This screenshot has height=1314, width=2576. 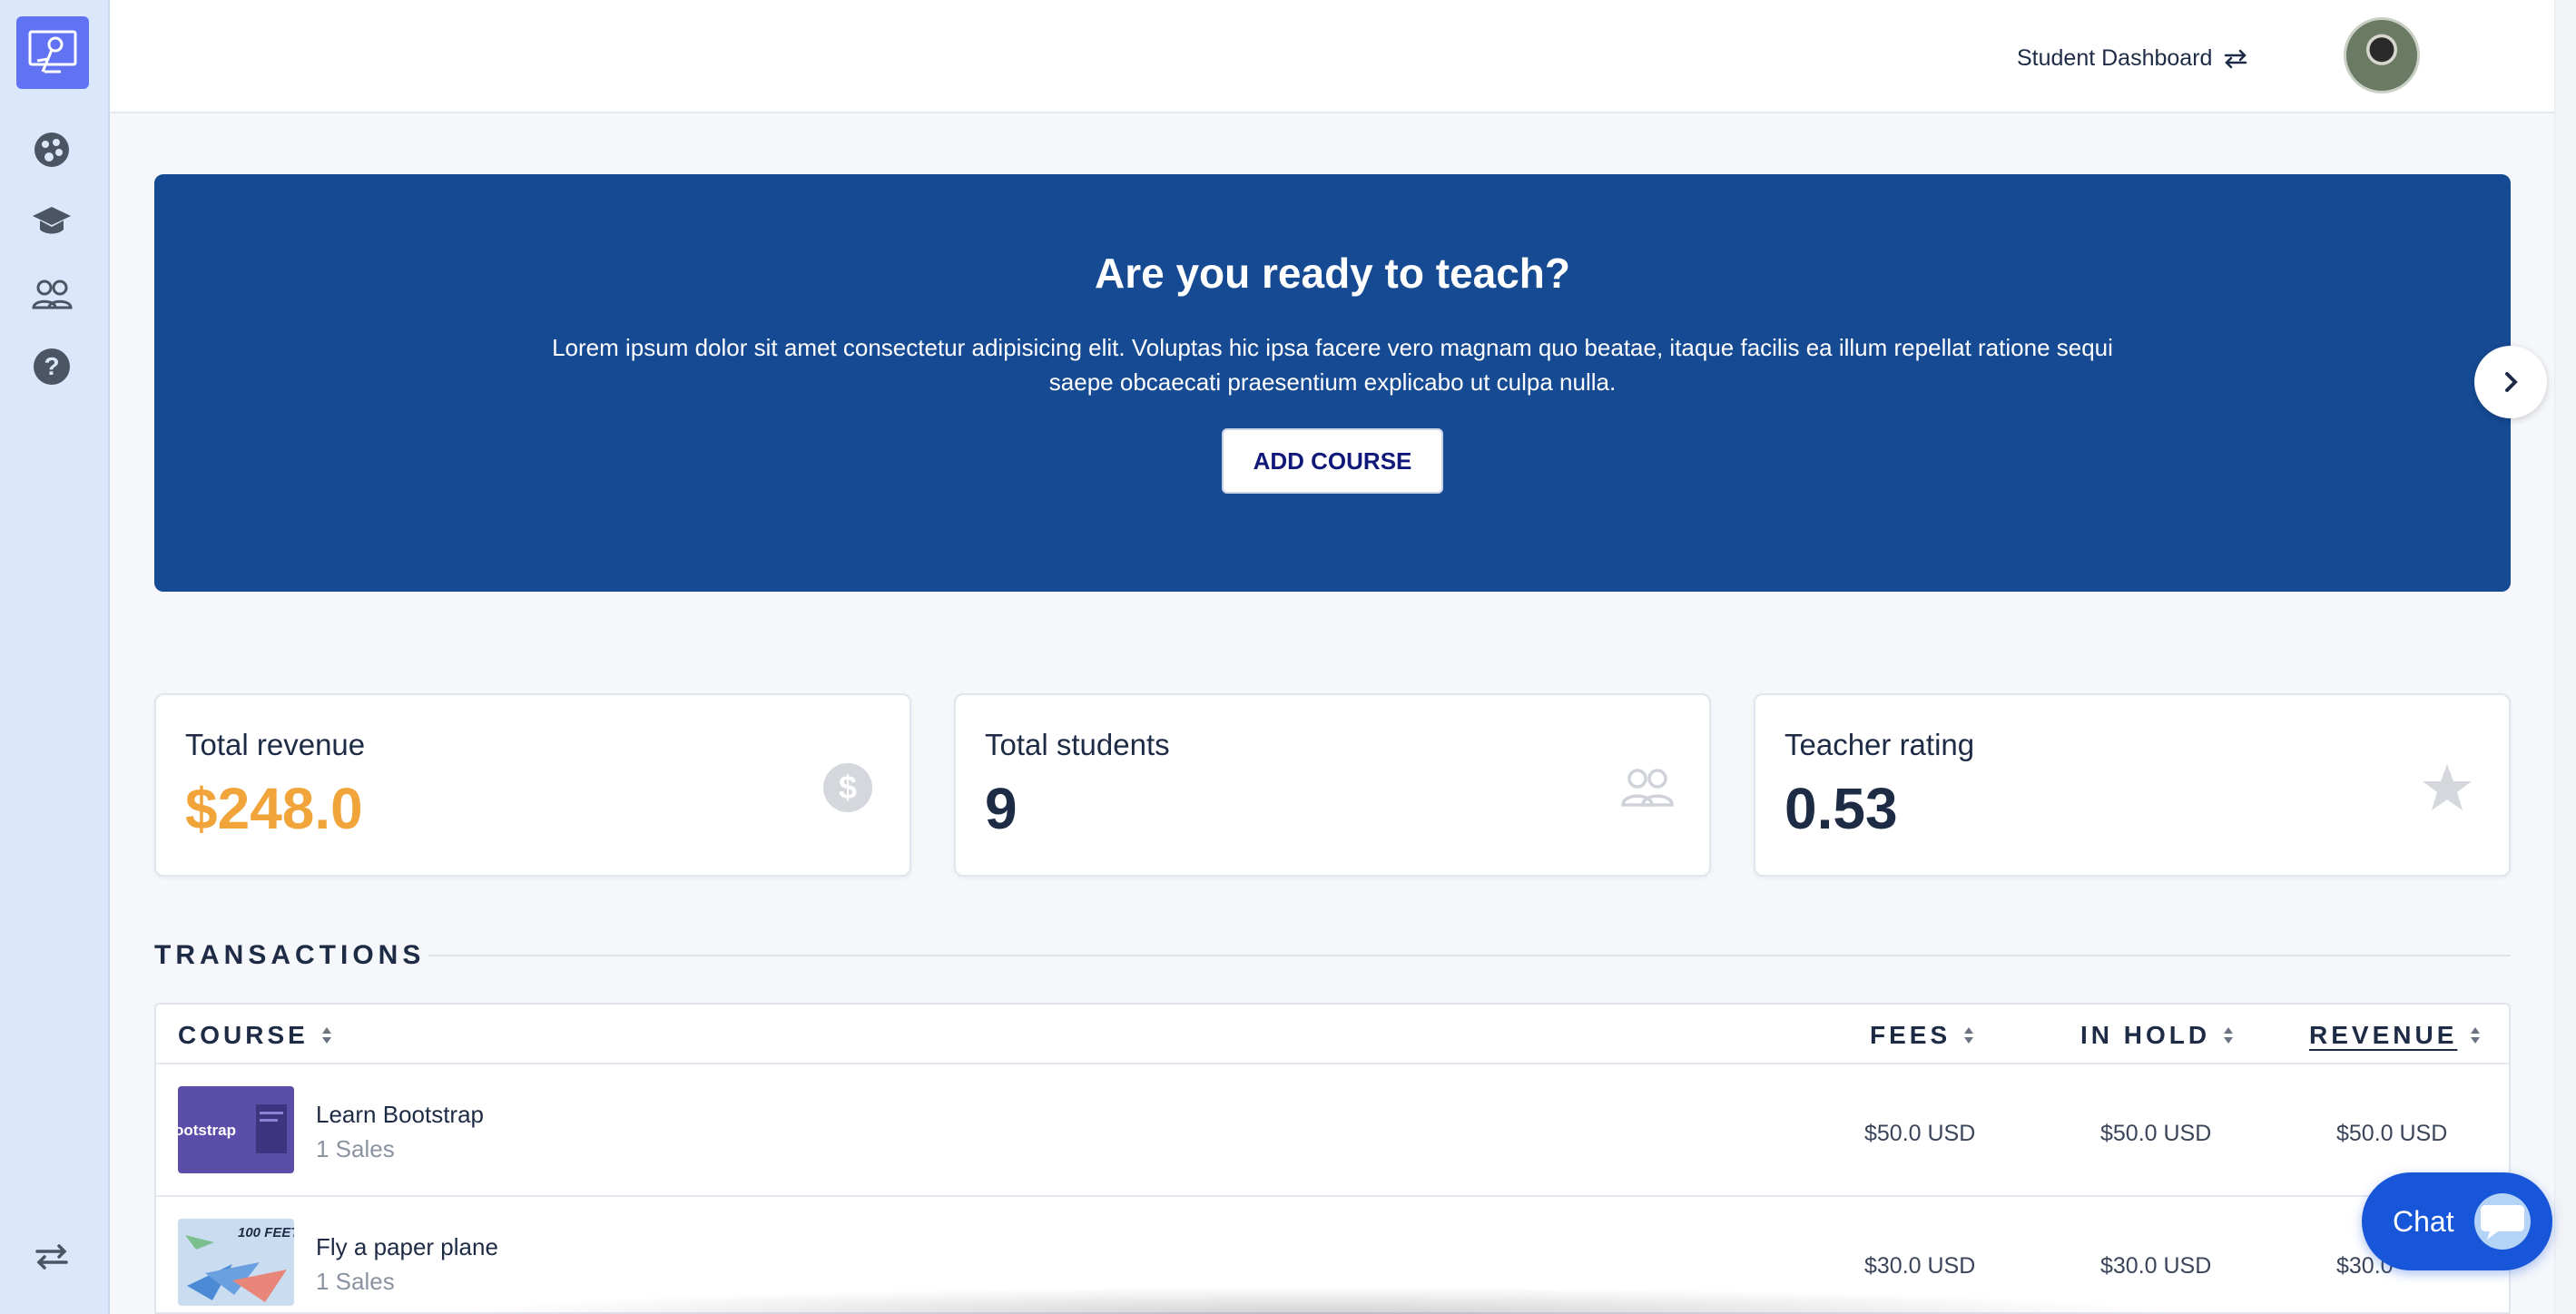 I want to click on stat-value: 0.53, so click(x=1841, y=808).